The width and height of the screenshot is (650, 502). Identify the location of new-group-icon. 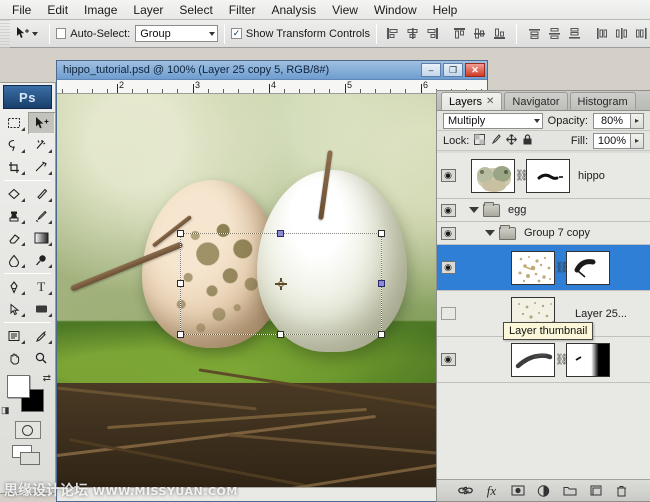
(569, 490).